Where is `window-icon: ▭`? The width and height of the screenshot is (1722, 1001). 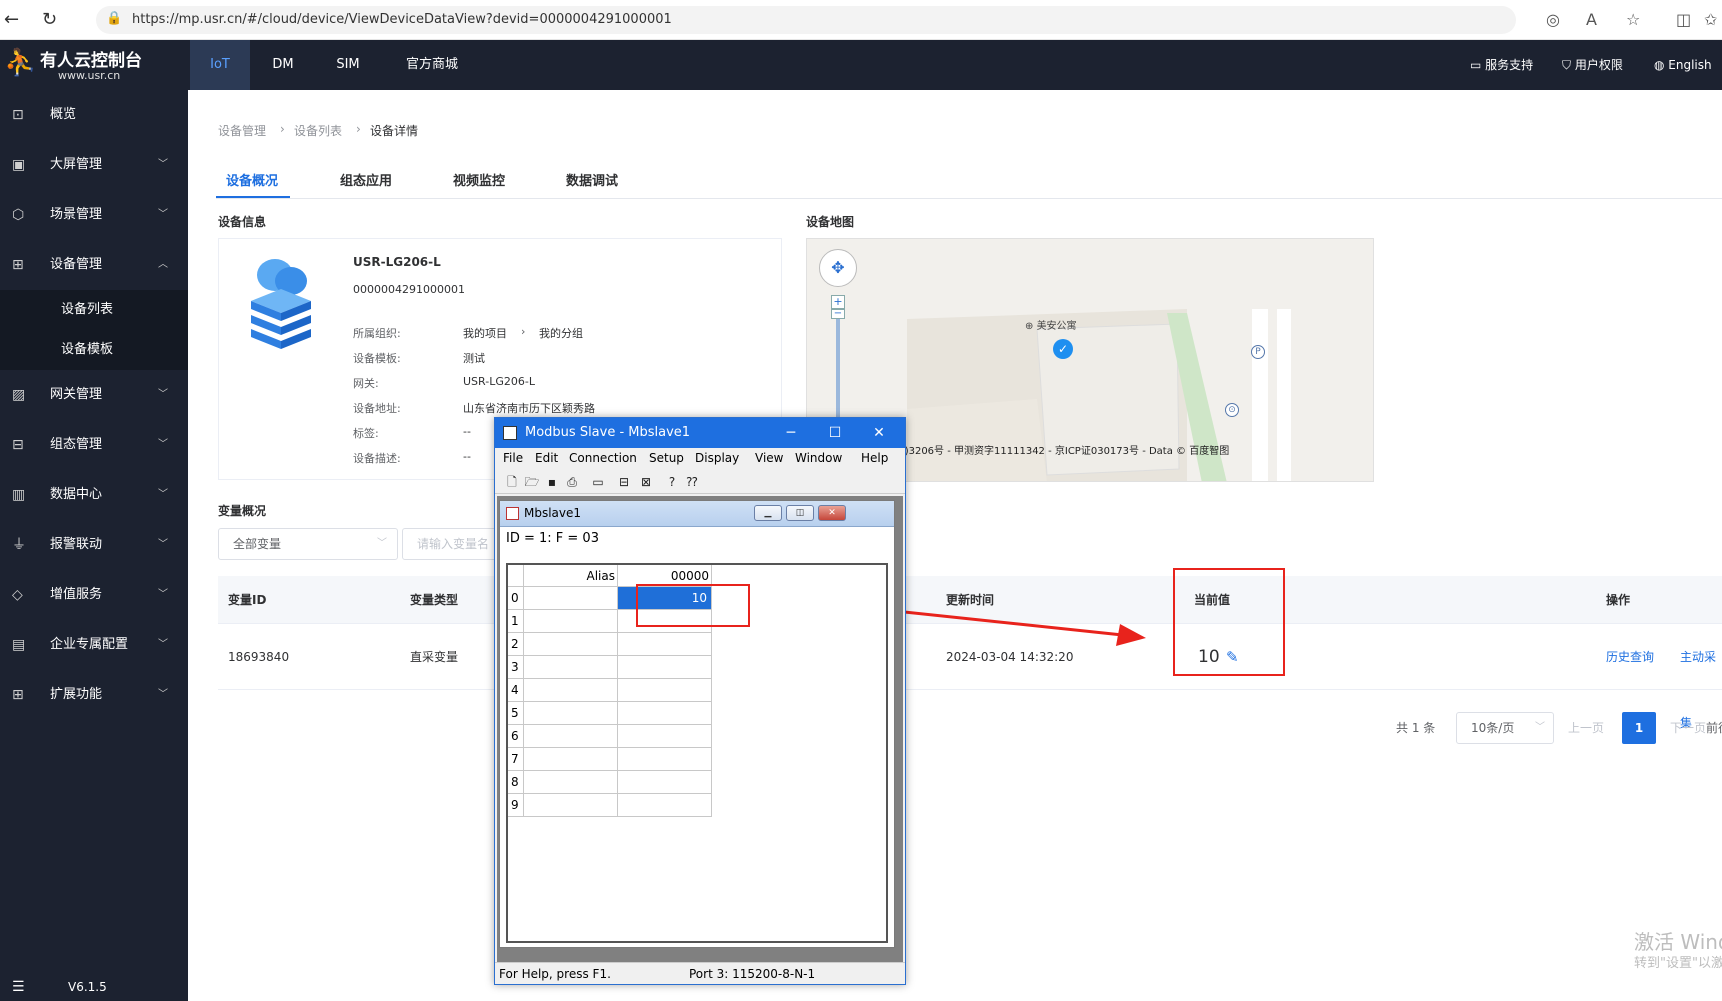 window-icon: ▭ is located at coordinates (598, 482).